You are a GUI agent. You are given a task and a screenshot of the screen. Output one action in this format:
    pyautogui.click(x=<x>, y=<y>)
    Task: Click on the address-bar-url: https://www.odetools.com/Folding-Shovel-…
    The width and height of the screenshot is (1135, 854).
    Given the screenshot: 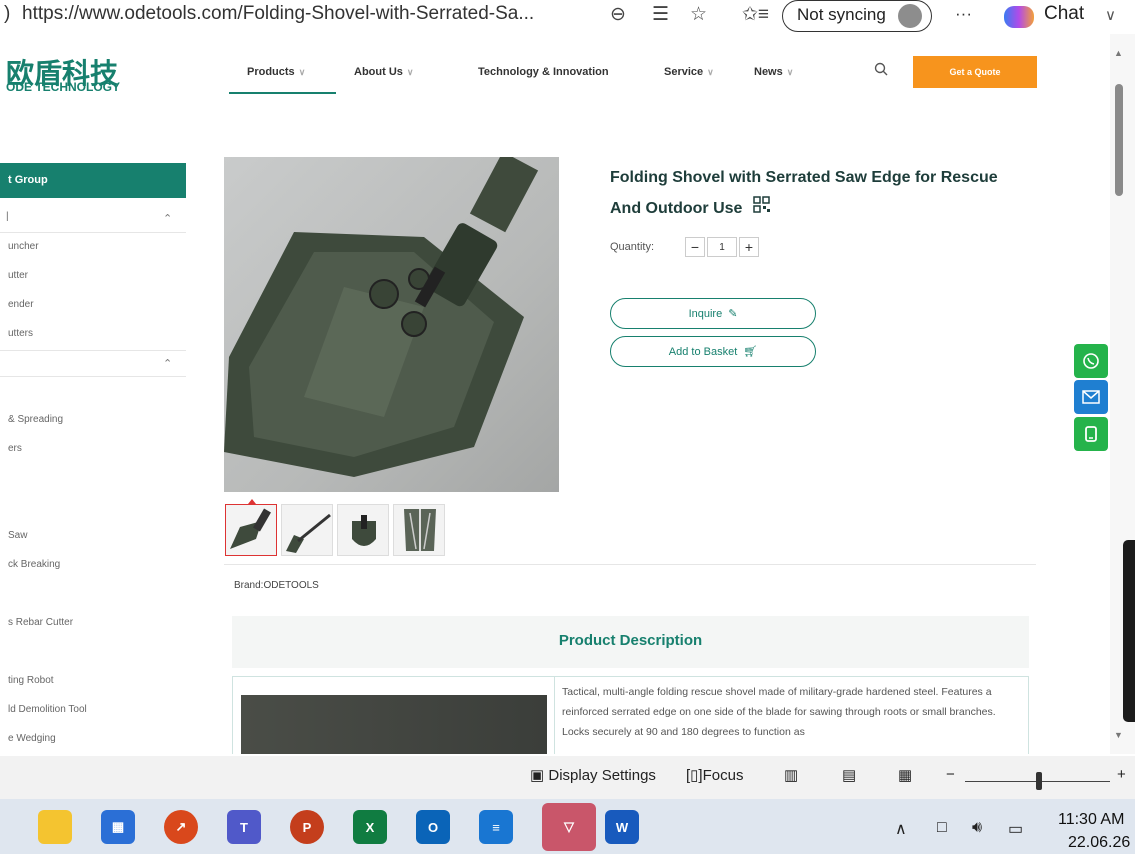 What is the action you would take?
    pyautogui.click(x=278, y=14)
    